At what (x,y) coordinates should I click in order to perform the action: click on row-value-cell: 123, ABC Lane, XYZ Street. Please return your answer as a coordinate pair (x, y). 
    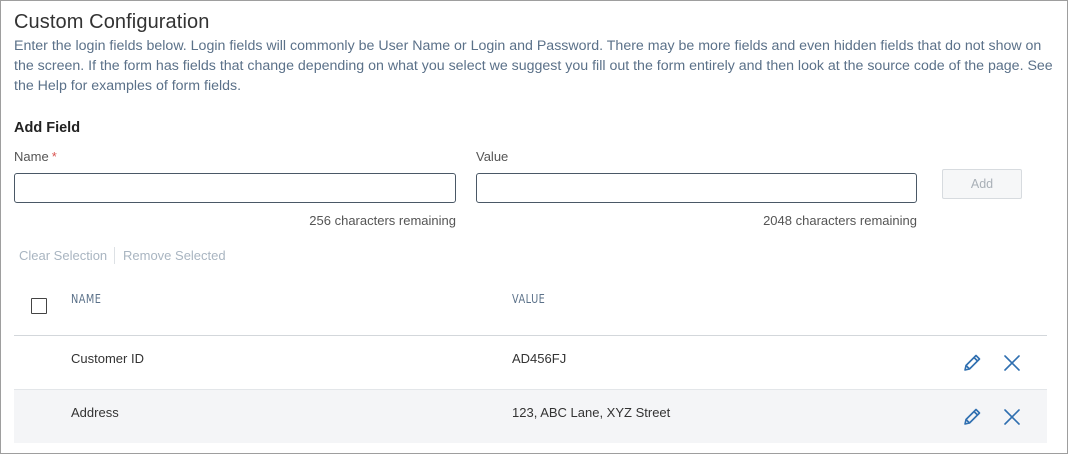
    Looking at the image, I should click on (591, 412).